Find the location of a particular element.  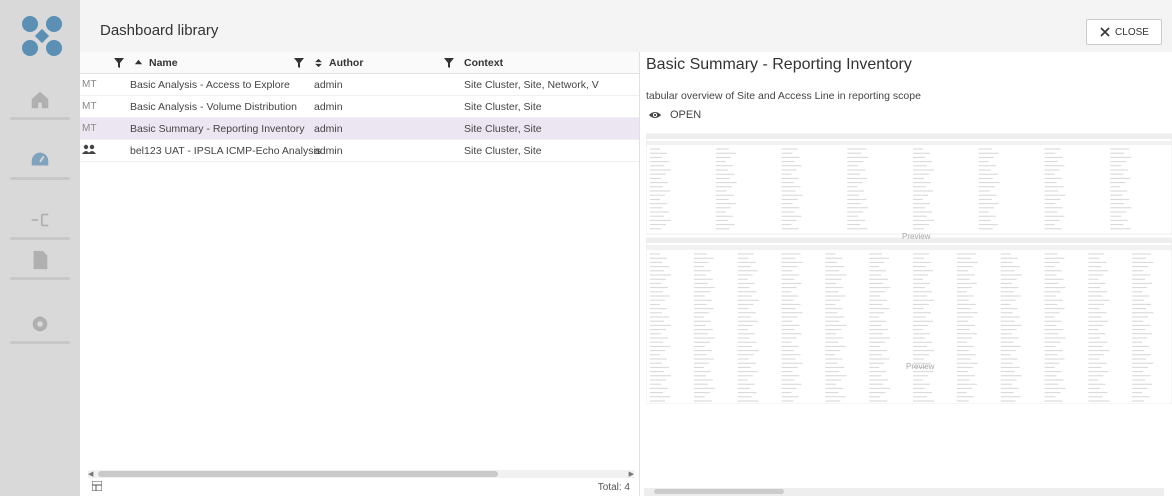

sidebar-item-documents is located at coordinates (40, 264).